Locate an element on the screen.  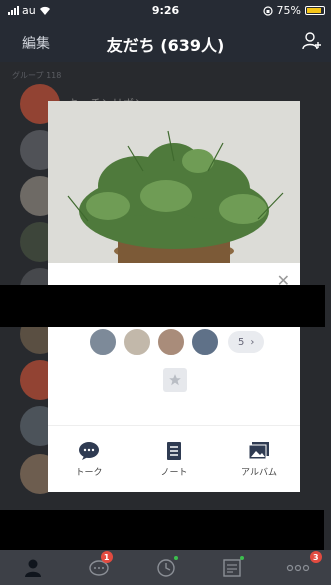
tab-more: 3 is located at coordinates (298, 567).